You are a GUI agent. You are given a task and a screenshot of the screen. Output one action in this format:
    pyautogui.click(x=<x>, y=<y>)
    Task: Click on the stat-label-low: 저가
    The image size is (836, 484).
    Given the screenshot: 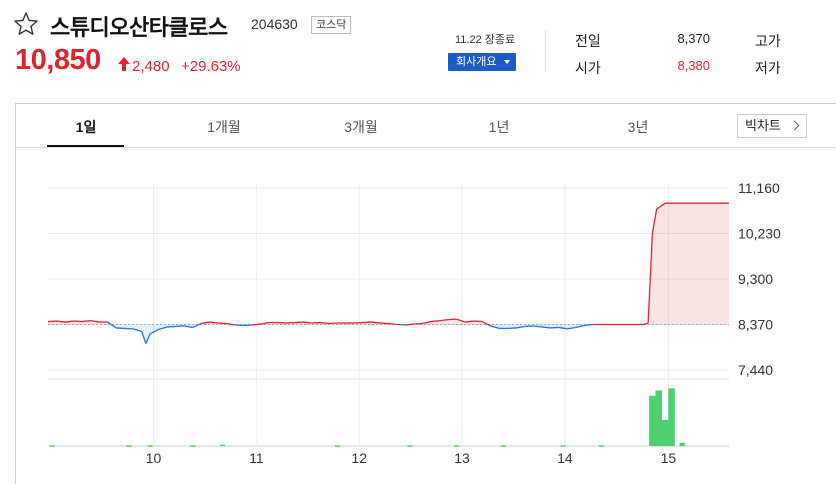 What is the action you would take?
    pyautogui.click(x=768, y=68)
    